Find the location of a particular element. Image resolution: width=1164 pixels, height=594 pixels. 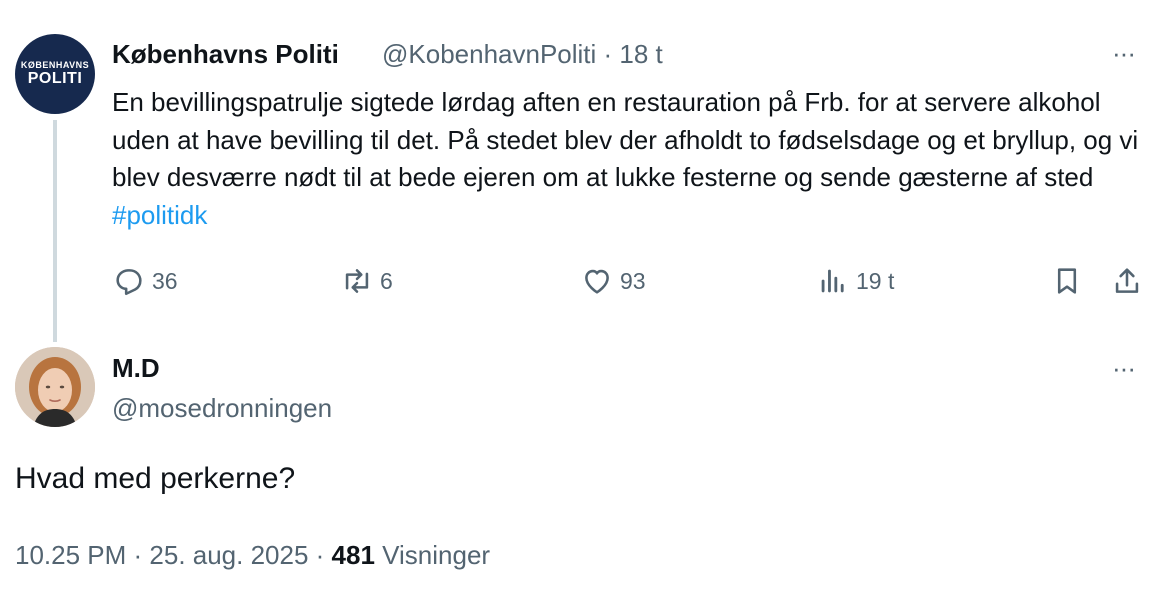

reply-button: 36 is located at coordinates (145, 281).